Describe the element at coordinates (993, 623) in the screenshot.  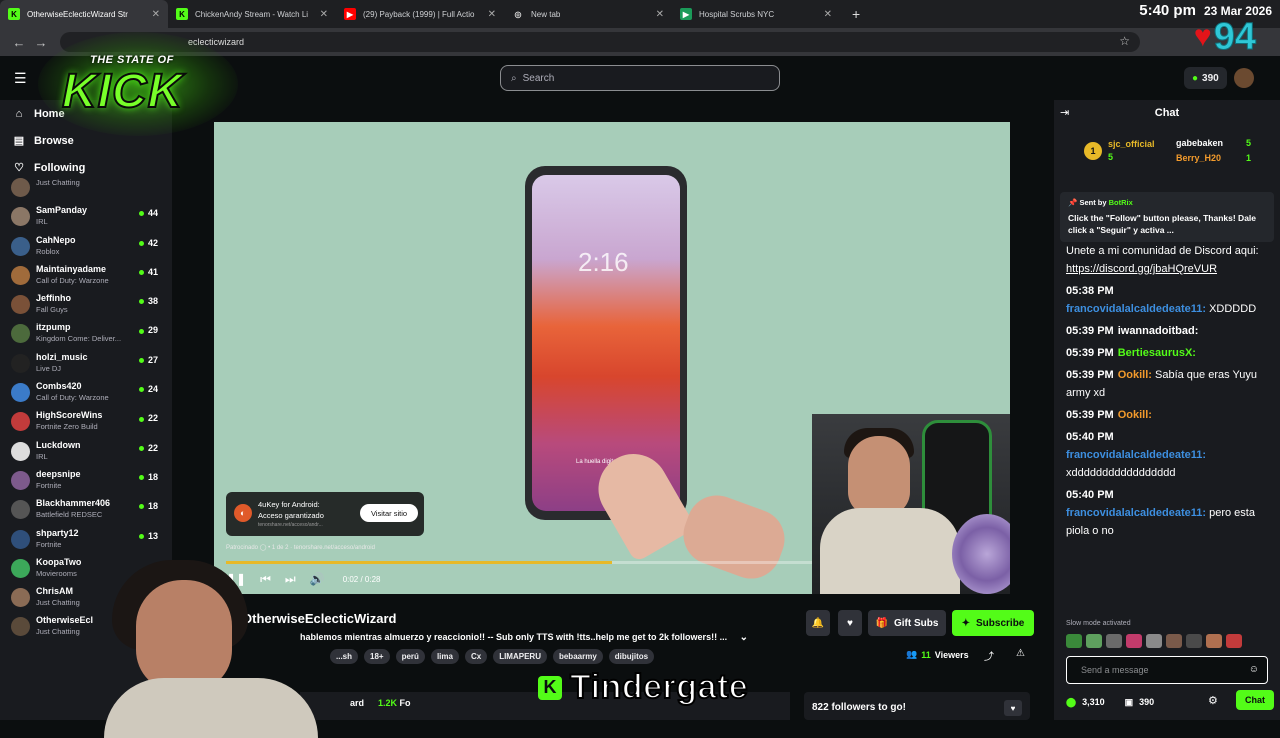
I see `subscribe-button: ✦ Subscribe` at that location.